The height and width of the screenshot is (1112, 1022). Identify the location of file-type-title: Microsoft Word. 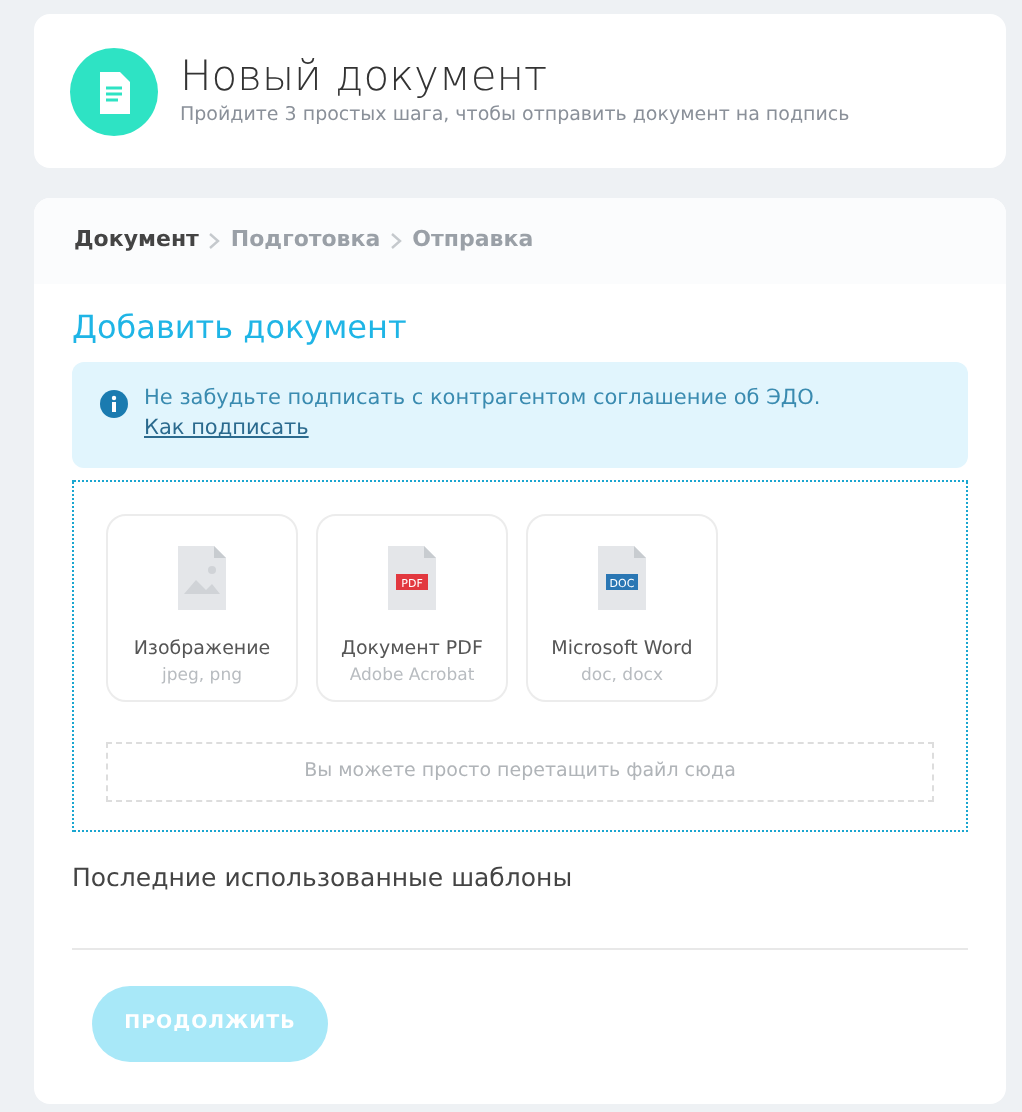
(622, 650).